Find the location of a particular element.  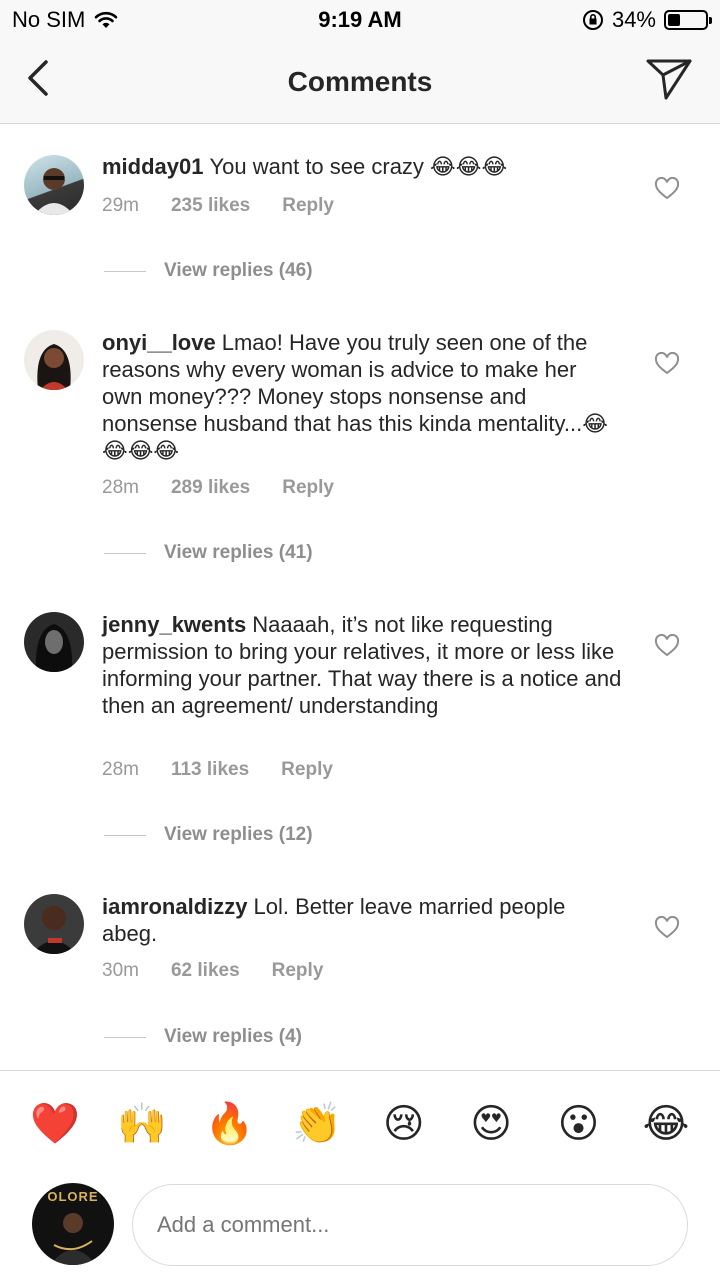

nav-bar: Comments is located at coordinates (360, 82).